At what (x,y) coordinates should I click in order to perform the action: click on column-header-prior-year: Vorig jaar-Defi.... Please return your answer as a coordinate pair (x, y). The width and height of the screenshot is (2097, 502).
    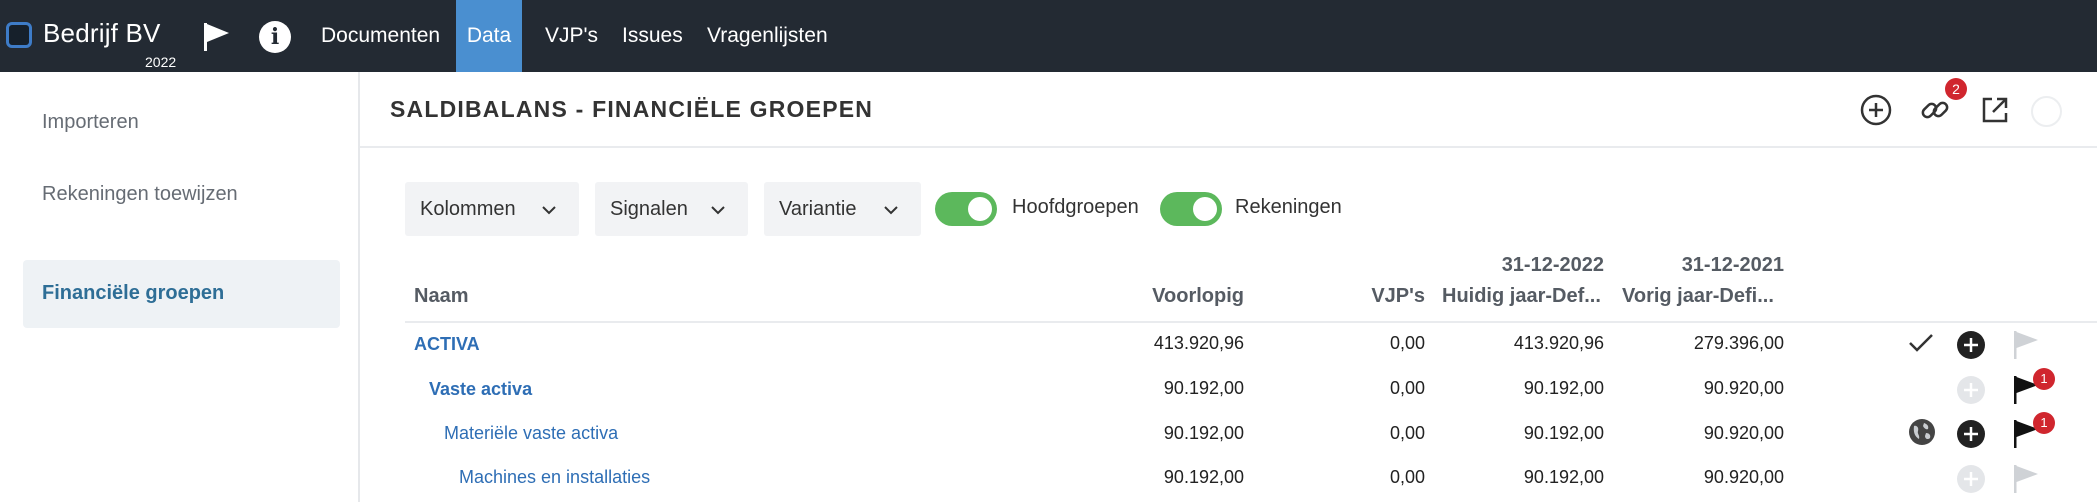
    Looking at the image, I should click on (1698, 296).